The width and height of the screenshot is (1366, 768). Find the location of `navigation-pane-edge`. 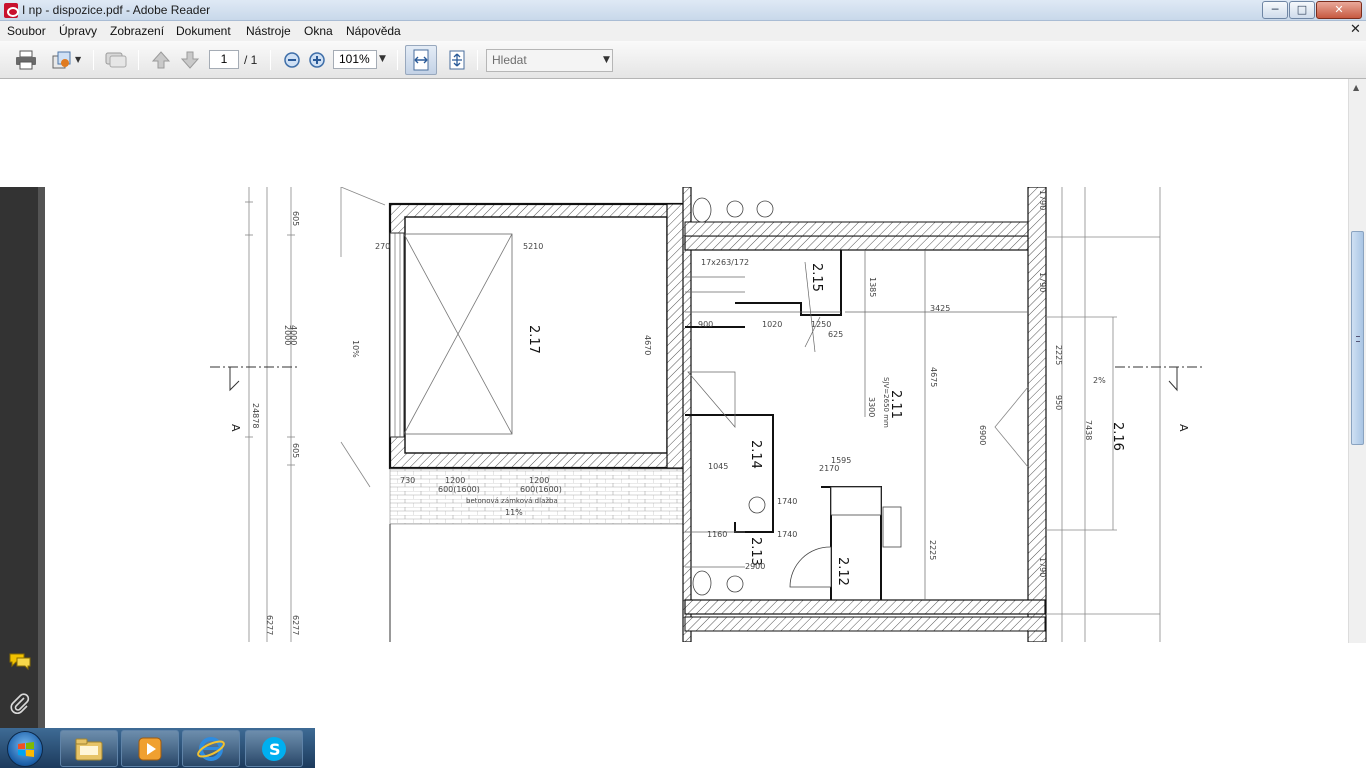

navigation-pane-edge is located at coordinates (41, 457).